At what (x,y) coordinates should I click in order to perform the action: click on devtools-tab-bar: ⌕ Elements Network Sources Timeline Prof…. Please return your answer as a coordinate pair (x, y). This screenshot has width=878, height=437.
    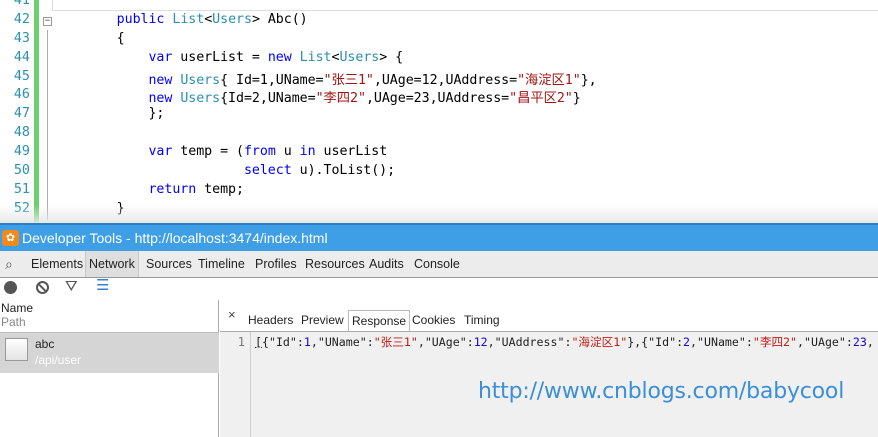
    Looking at the image, I should click on (439, 264).